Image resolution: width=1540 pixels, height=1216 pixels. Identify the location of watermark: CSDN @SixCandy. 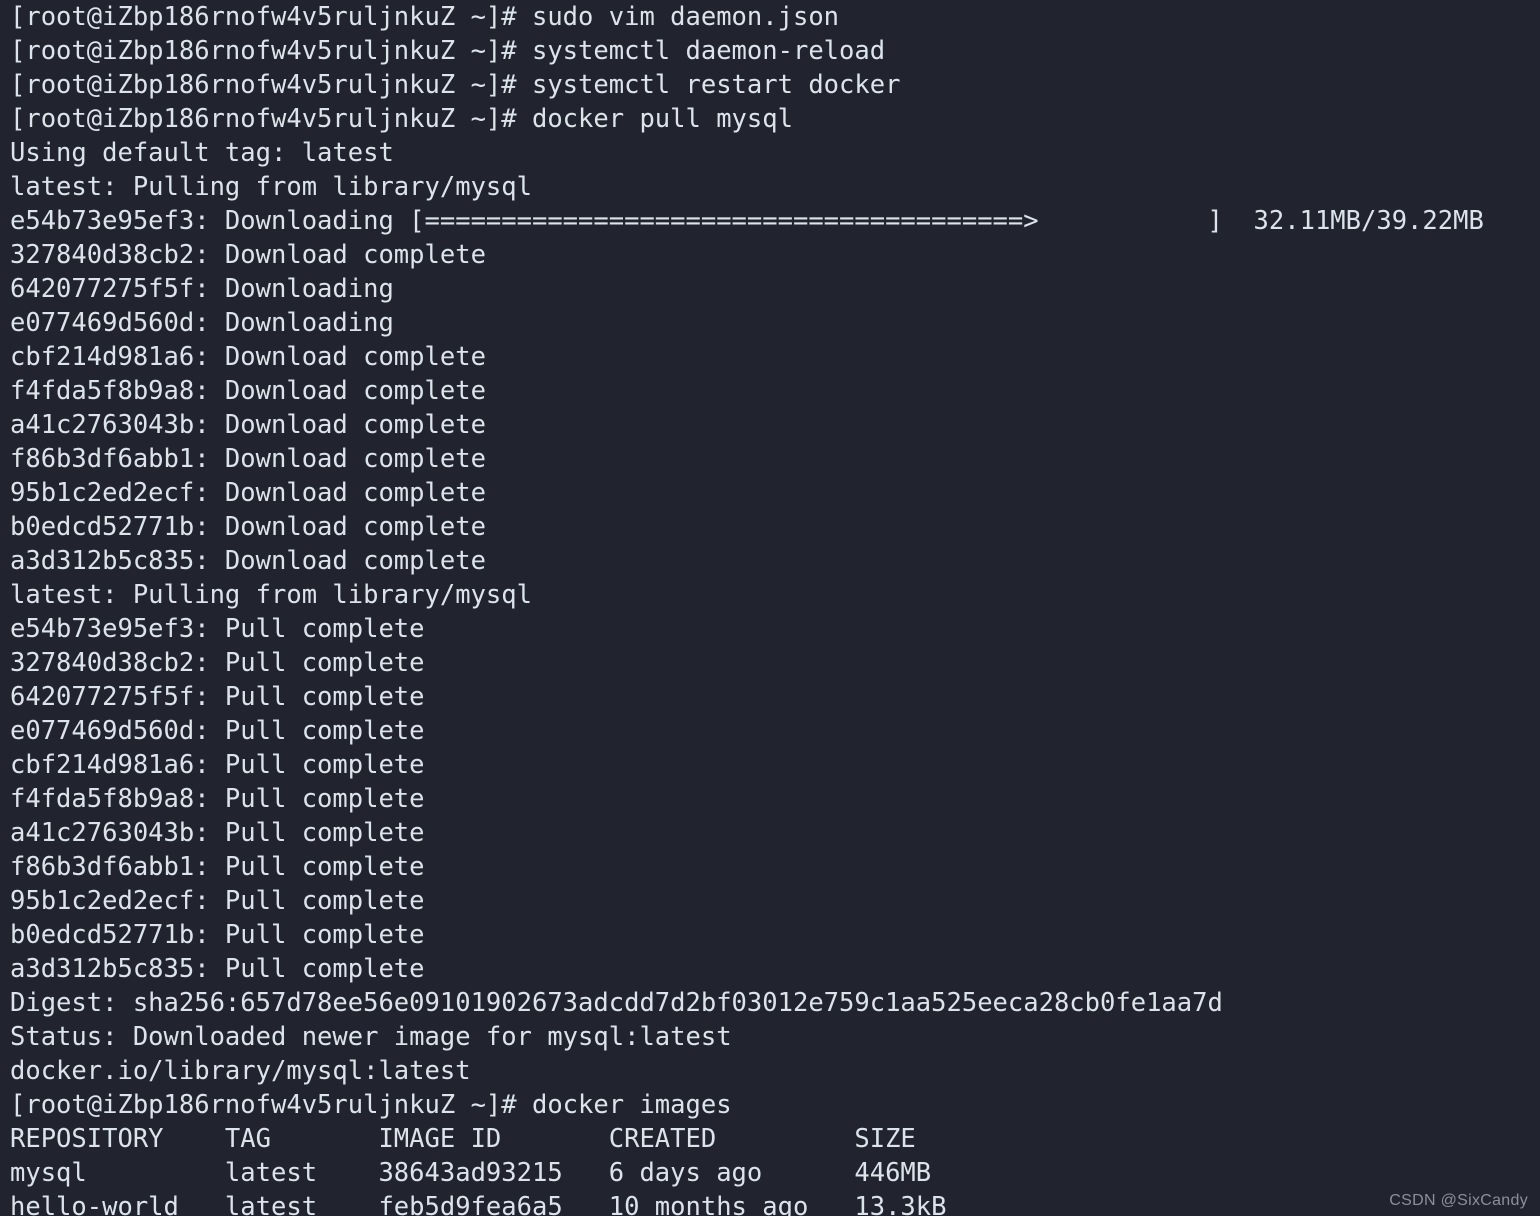
(1458, 1200).